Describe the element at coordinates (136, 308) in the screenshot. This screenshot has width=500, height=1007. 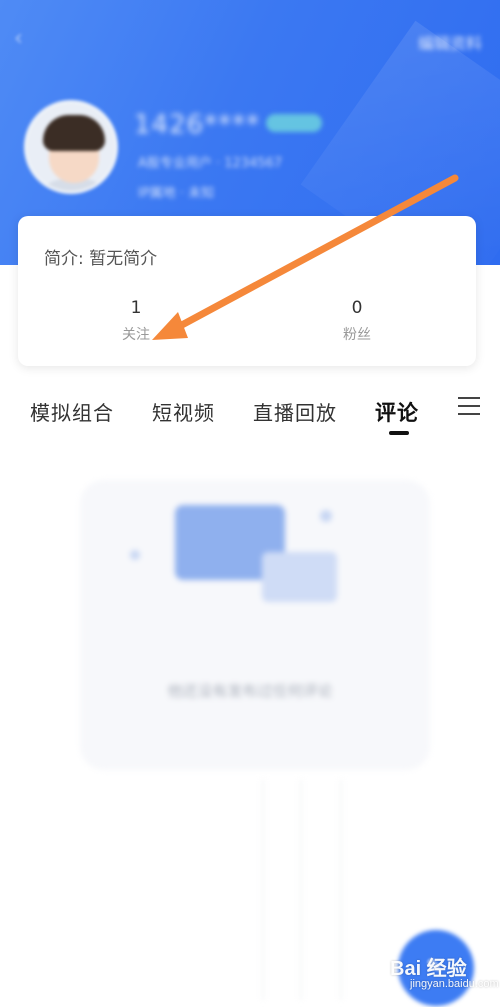
I see `following-count: 1` at that location.